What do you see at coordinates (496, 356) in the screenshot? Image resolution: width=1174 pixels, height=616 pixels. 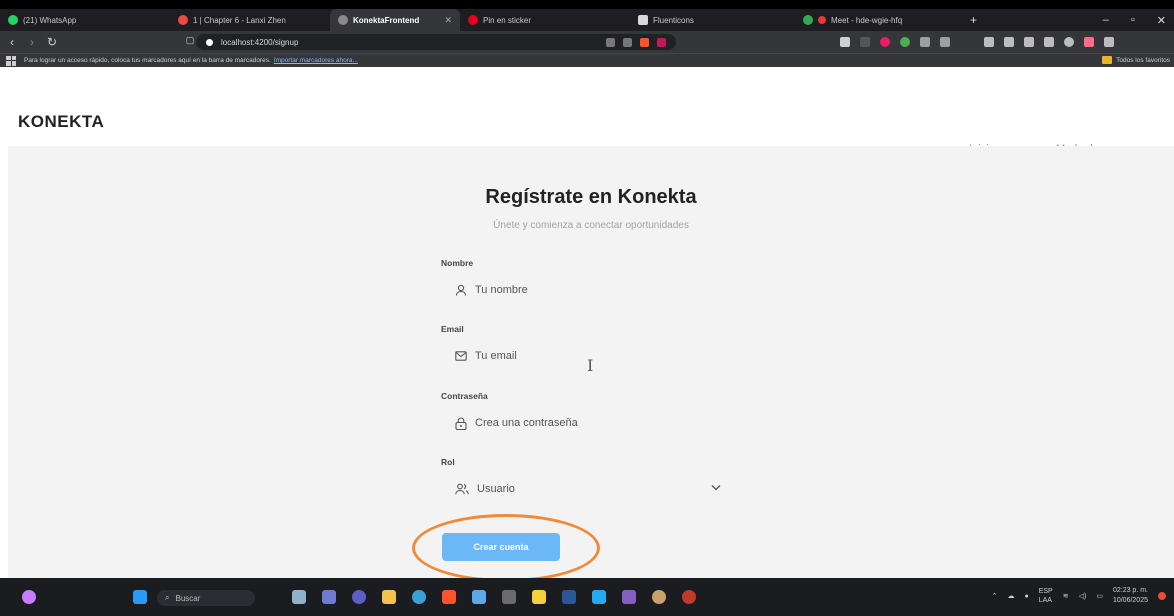 I see `email-placeholder: Tu email` at bounding box center [496, 356].